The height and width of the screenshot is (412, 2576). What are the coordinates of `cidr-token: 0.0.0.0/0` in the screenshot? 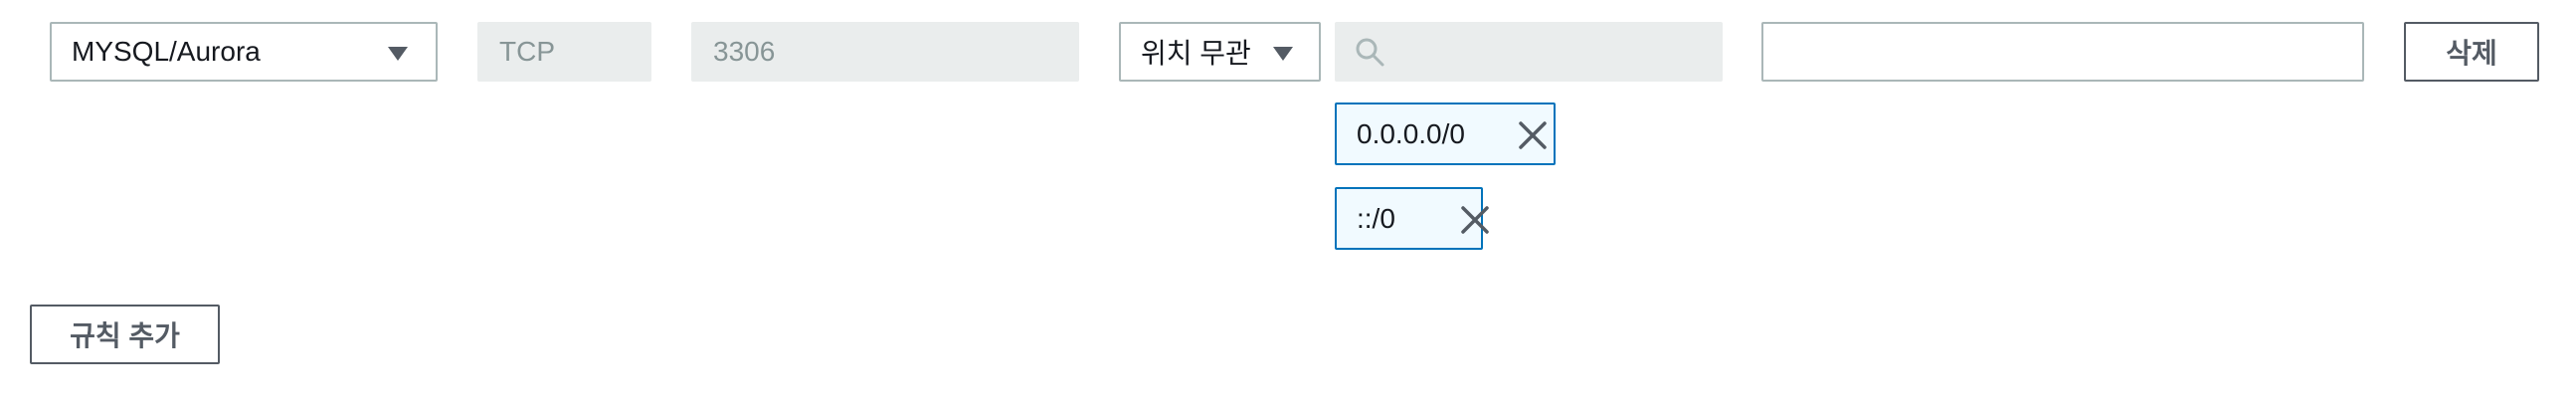 It's located at (1445, 134).